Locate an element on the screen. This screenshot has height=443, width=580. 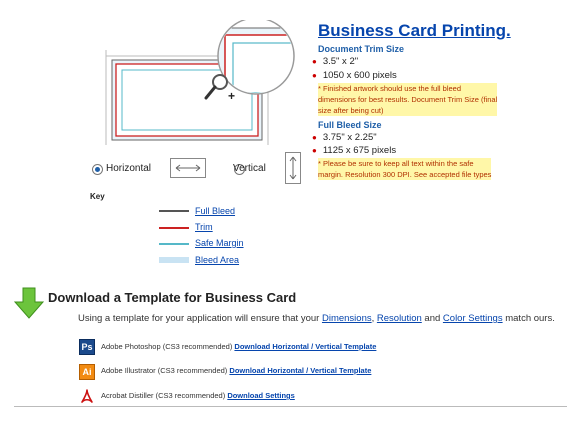
acrobat-pdf-icon is located at coordinates (87, 396).